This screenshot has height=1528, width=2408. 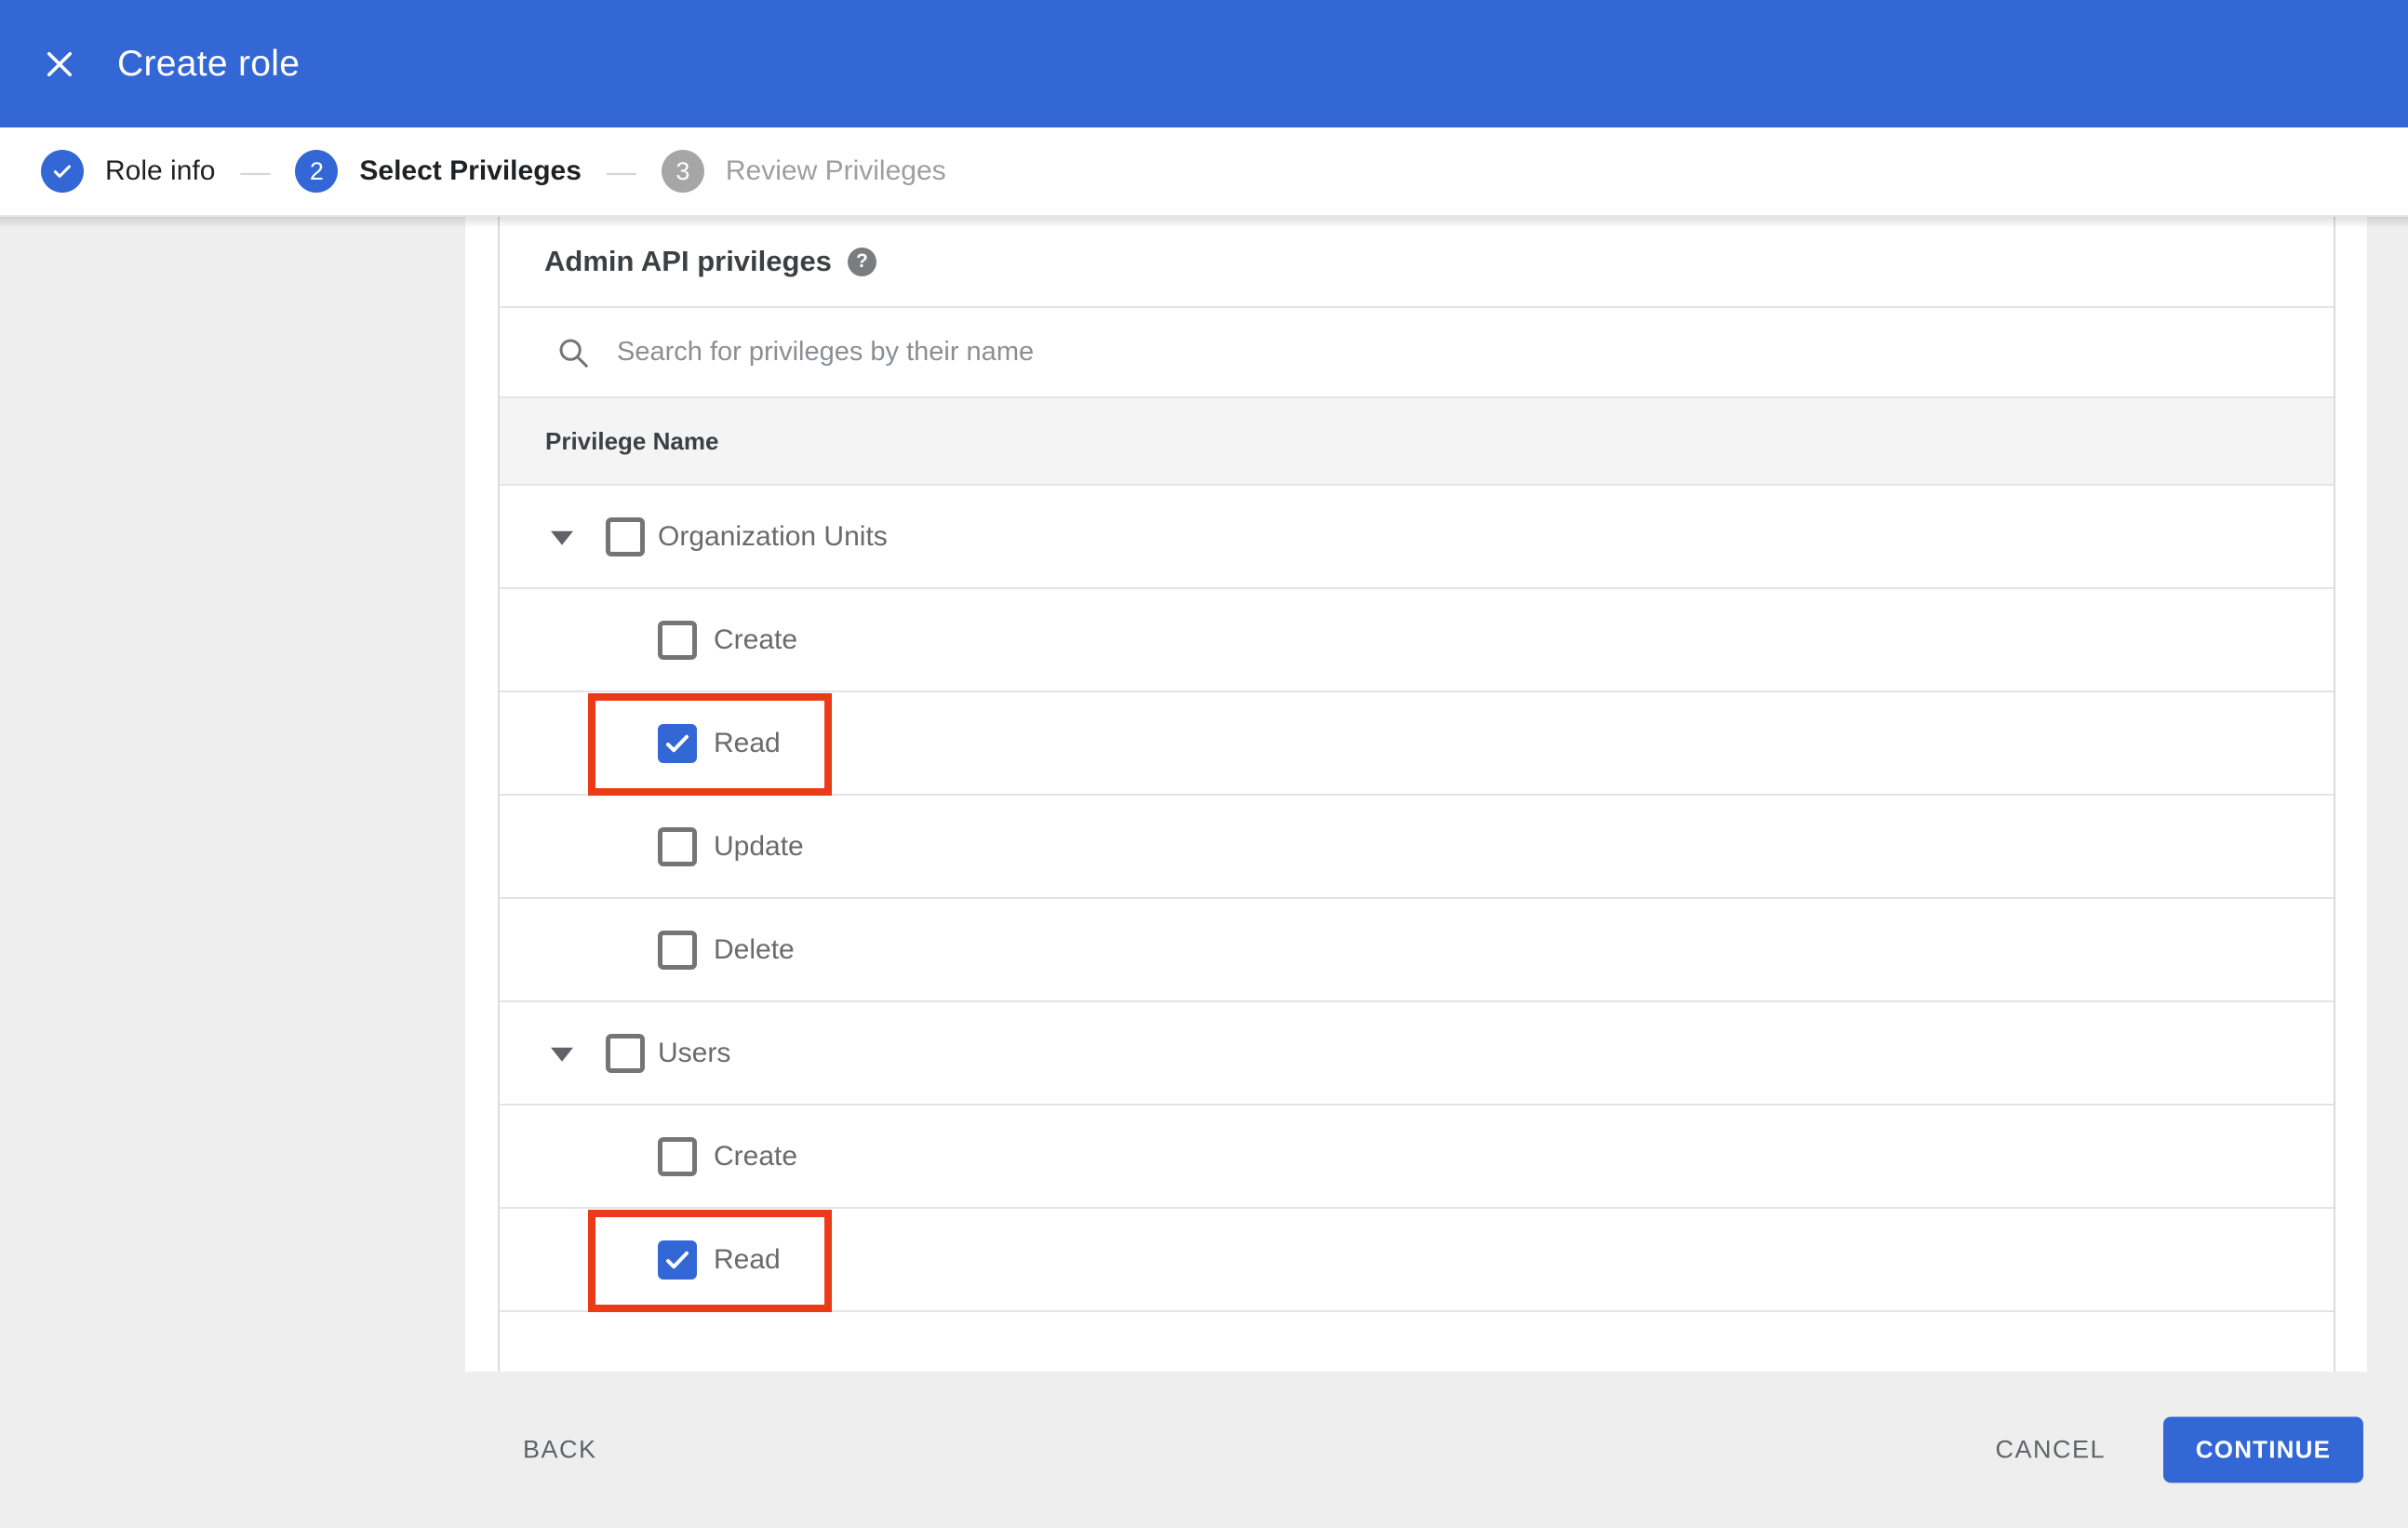 What do you see at coordinates (560, 1450) in the screenshot?
I see `back-button: BACK` at bounding box center [560, 1450].